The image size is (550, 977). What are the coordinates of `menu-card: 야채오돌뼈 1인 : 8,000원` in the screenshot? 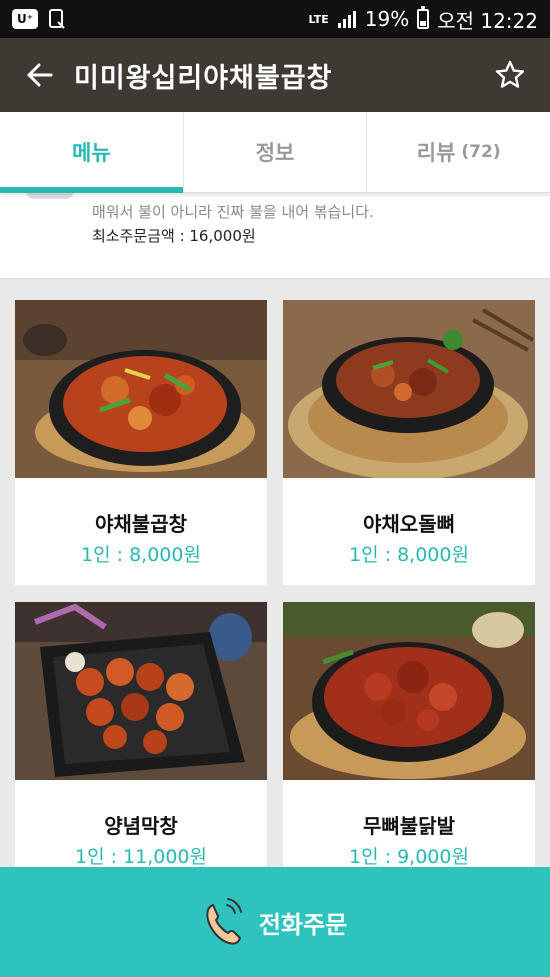 It's located at (409, 442).